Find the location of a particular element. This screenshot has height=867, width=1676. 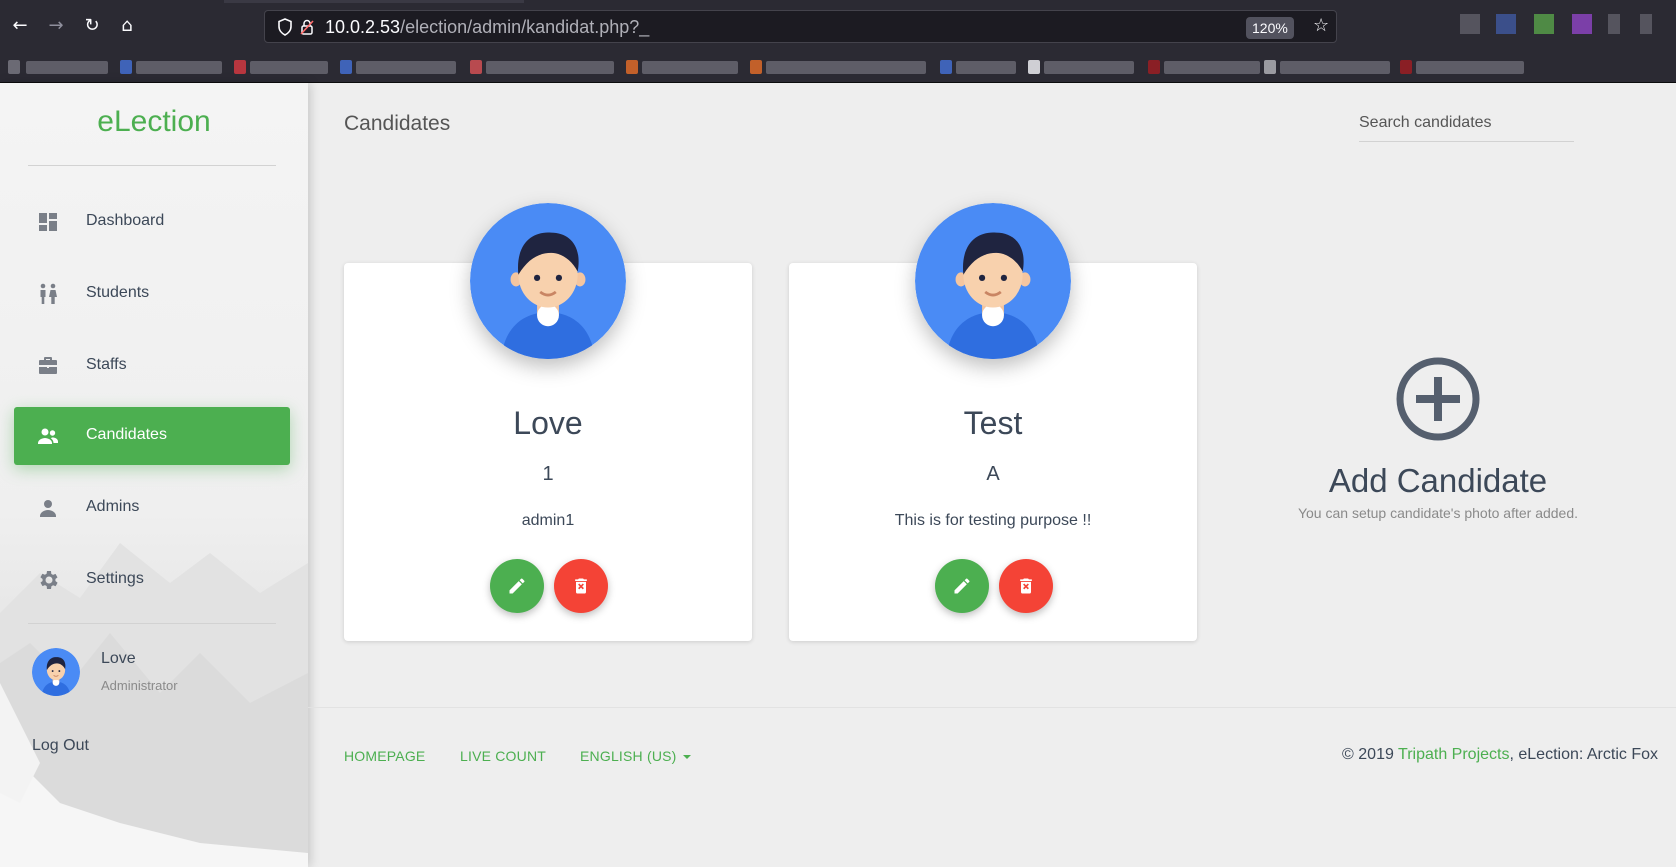

sidebar-item-admins: Admins is located at coordinates (152, 508).